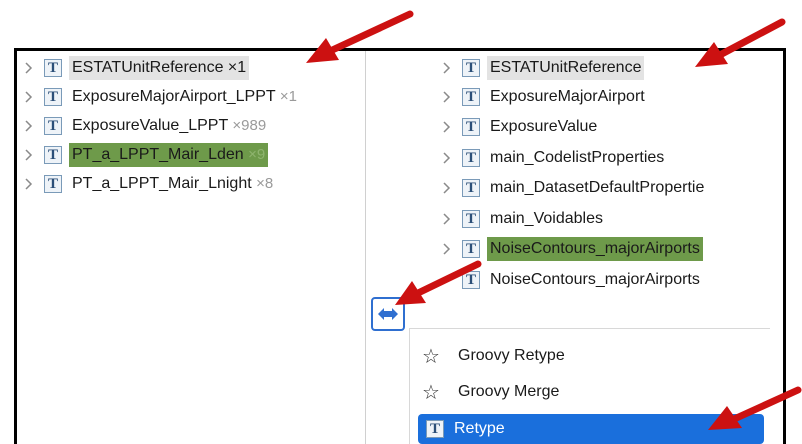  I want to click on tree-item: T ExposureMajorAirport, so click(544, 97).